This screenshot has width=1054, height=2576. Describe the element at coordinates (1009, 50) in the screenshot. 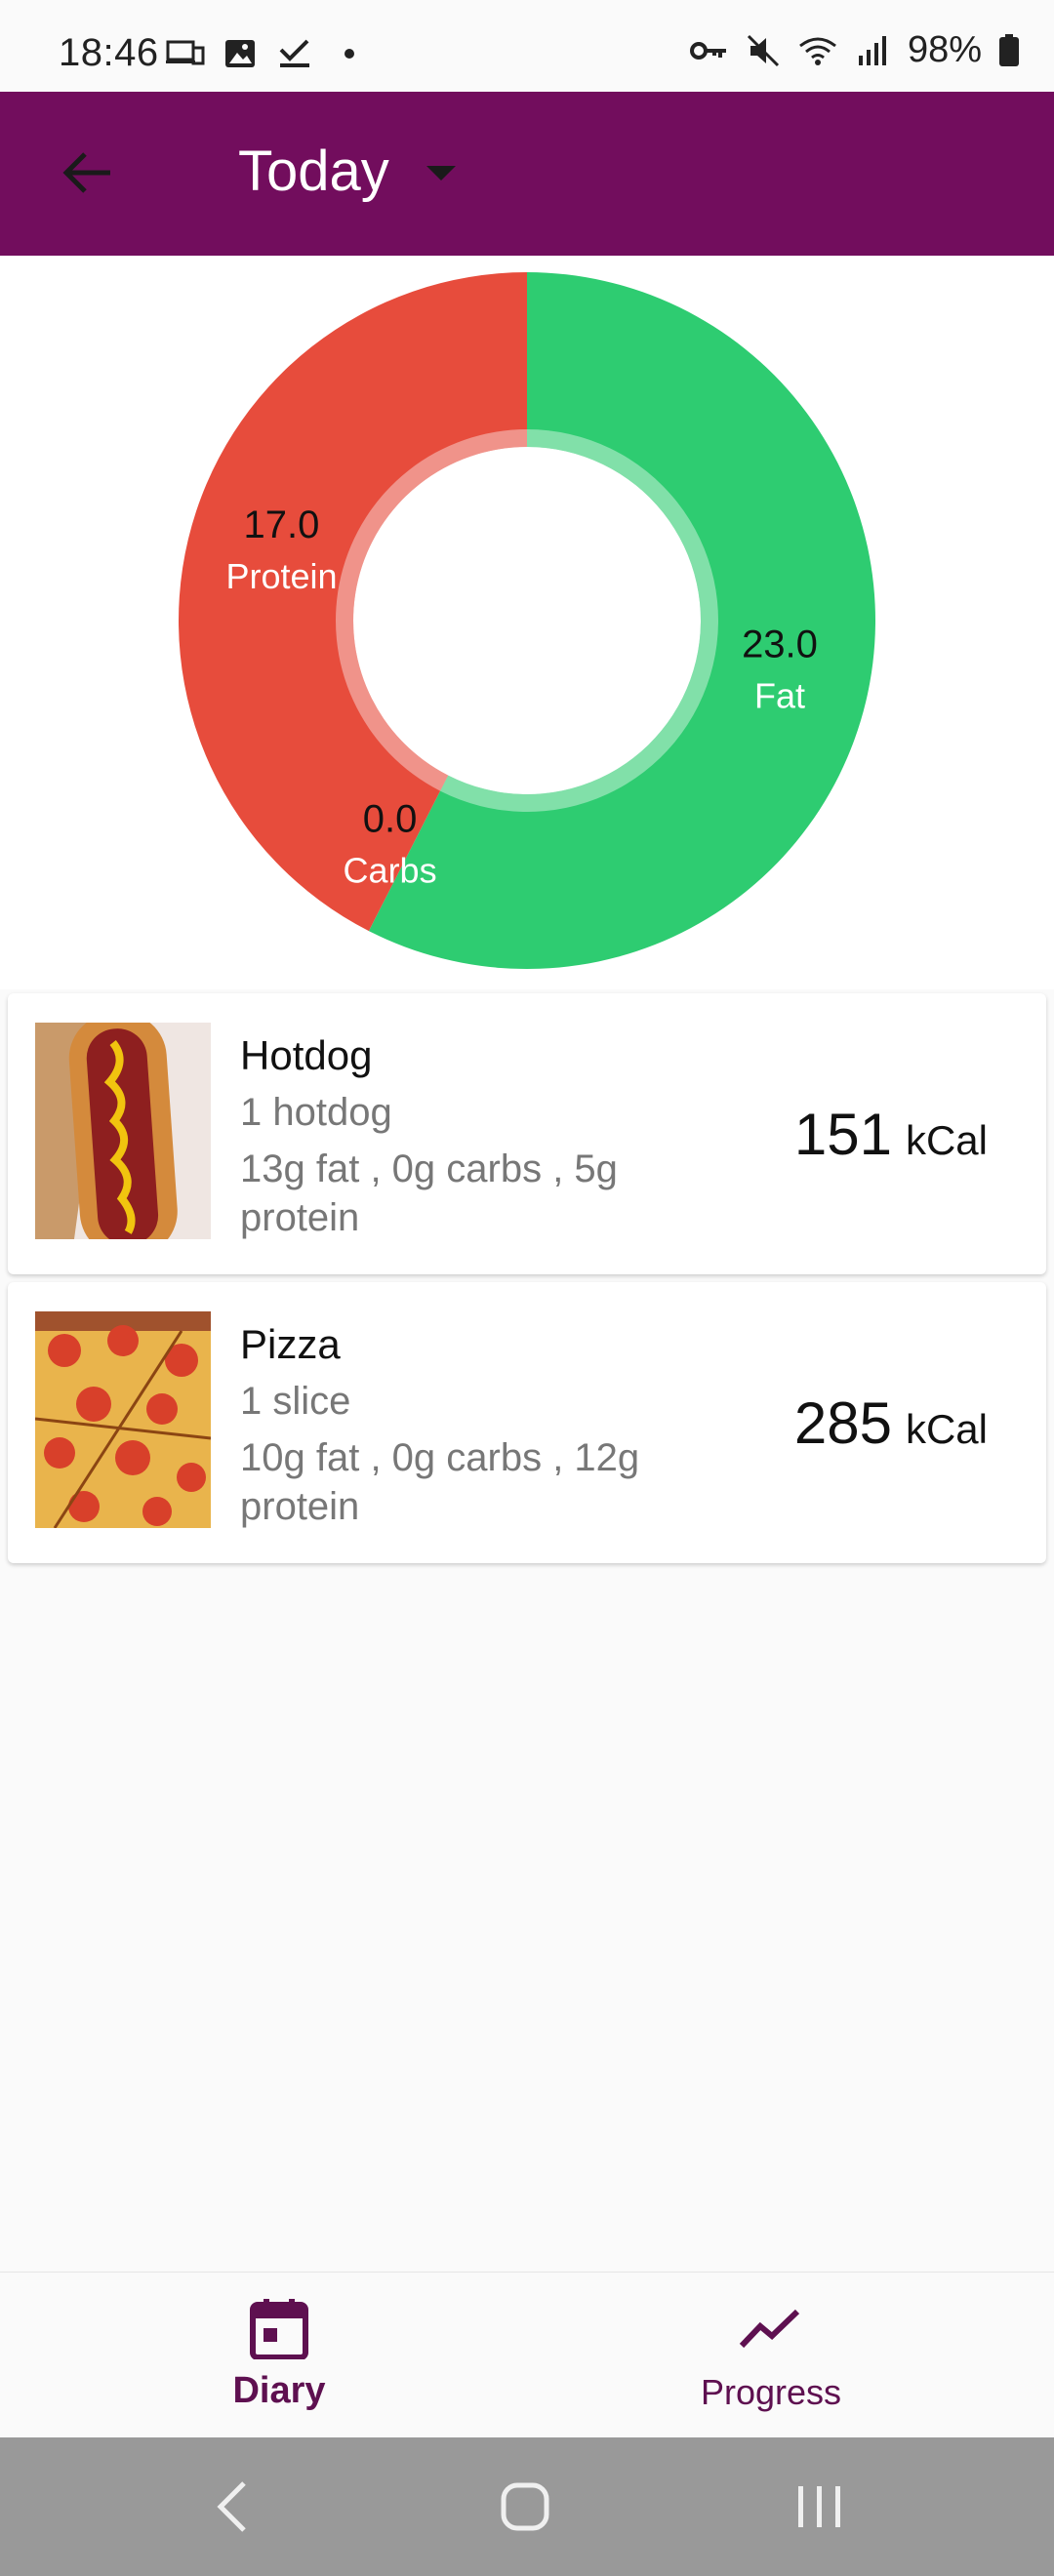

I see `battery-icon` at that location.